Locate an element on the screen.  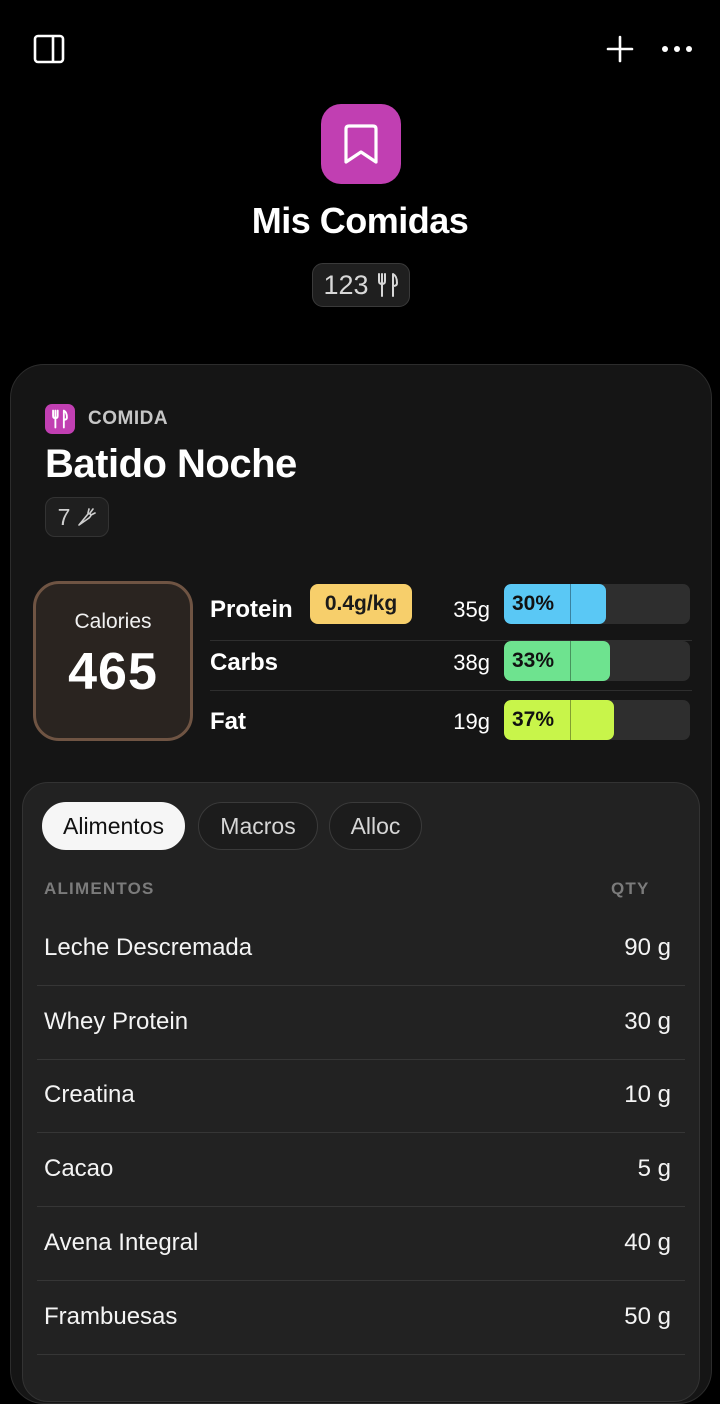
macro-grams: 38g is located at coordinates (471, 662).